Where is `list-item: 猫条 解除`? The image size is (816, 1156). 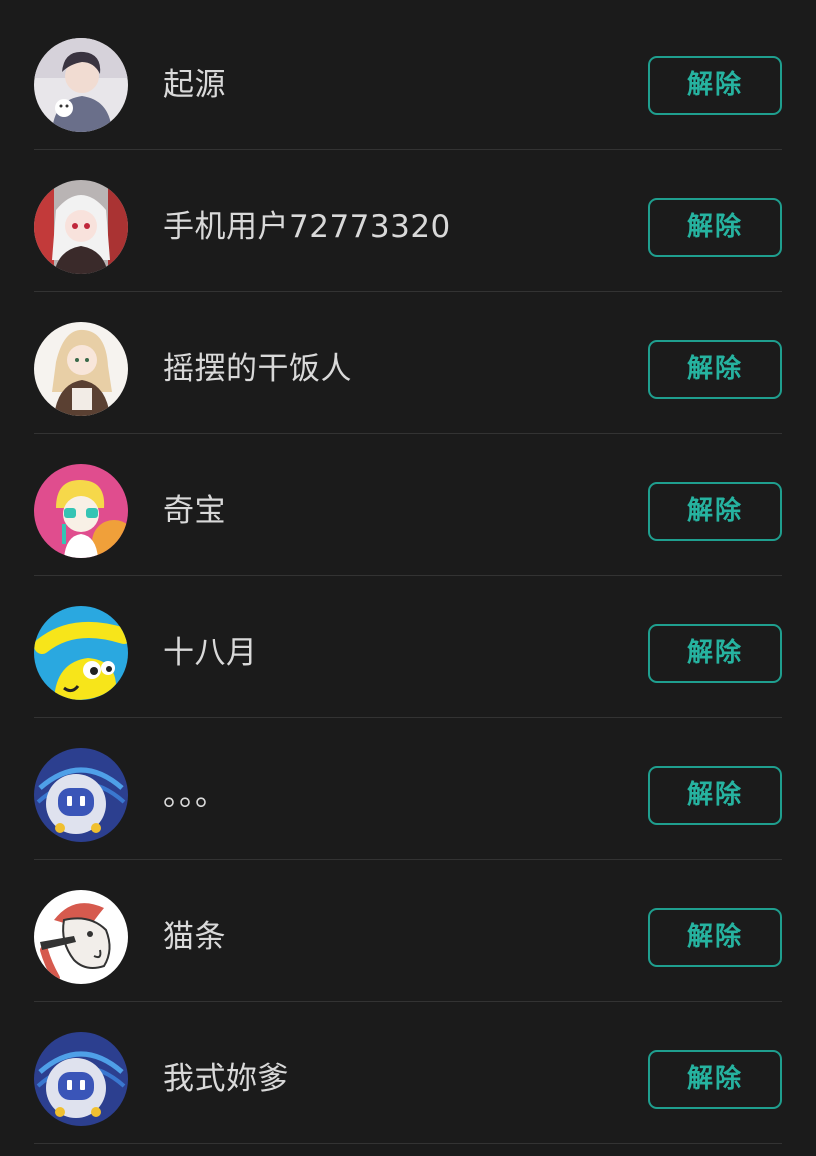
list-item: 猫条 解除 is located at coordinates (408, 931).